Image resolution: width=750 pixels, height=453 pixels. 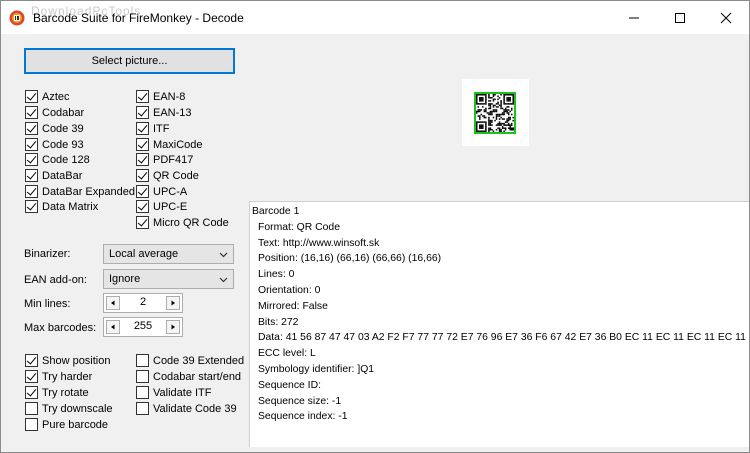 I want to click on checkbox-databar: DataBar, so click(x=53, y=175).